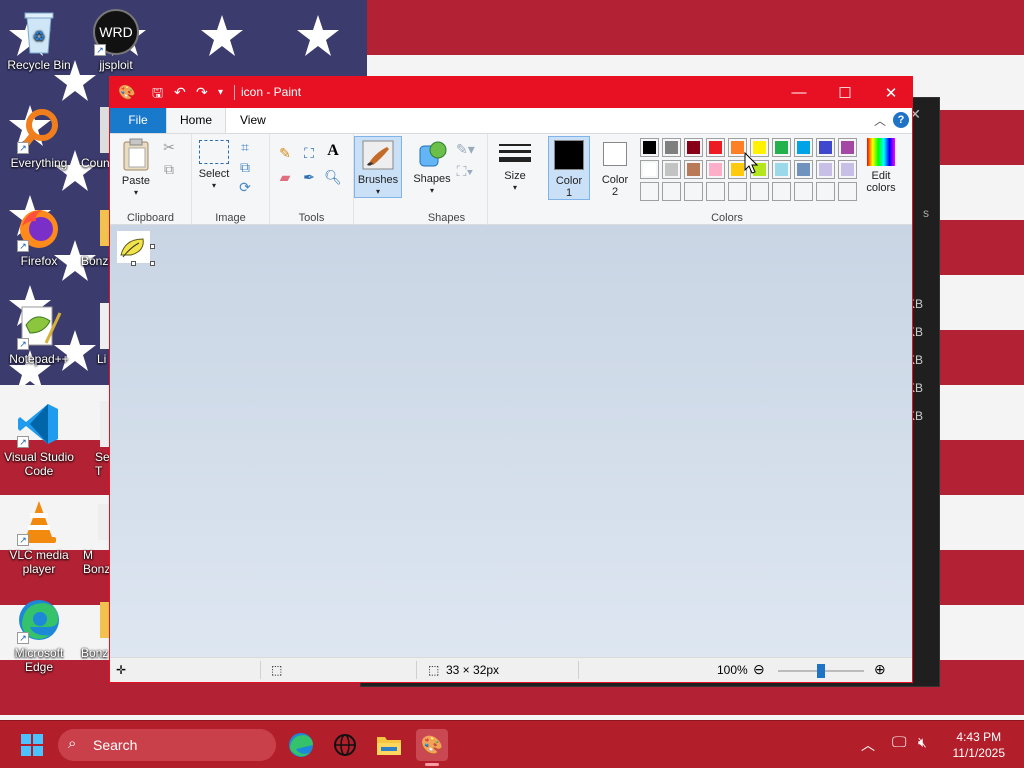  Describe the element at coordinates (378, 167) in the screenshot. I see `brushes-button: Brushes ▾` at that location.